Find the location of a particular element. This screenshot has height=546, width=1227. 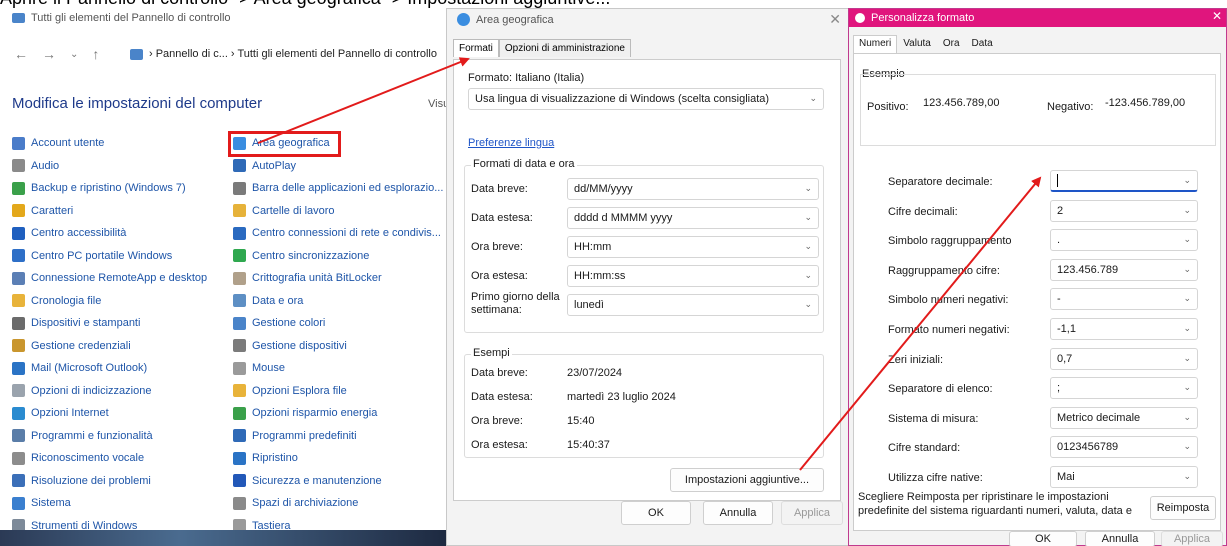

control-panel-item: Account utente is located at coordinates (109, 143).